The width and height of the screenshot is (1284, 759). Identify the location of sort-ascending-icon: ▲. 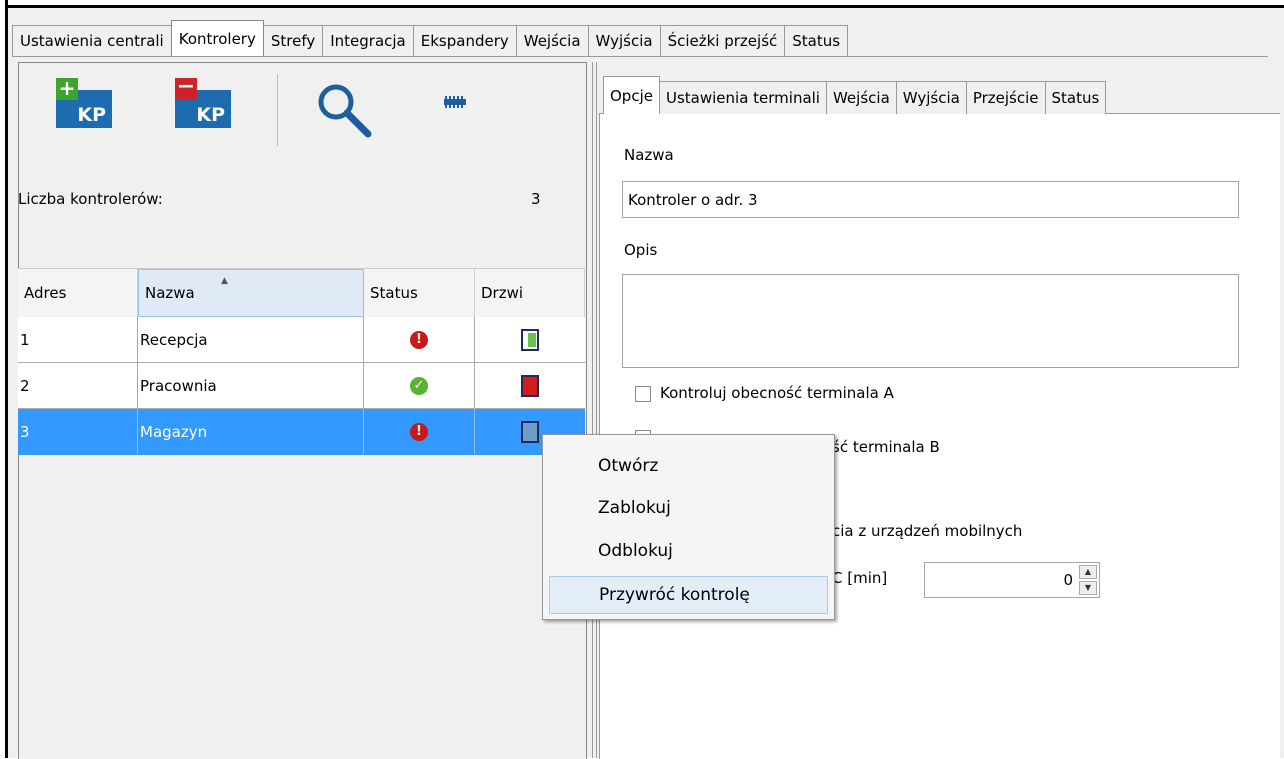
(224, 281).